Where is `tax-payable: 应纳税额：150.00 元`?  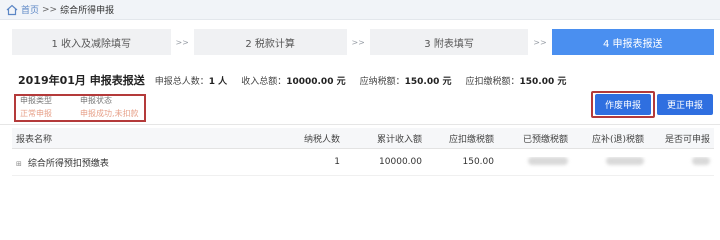
tax-payable: 应纳税额：150.00 元 is located at coordinates (406, 80).